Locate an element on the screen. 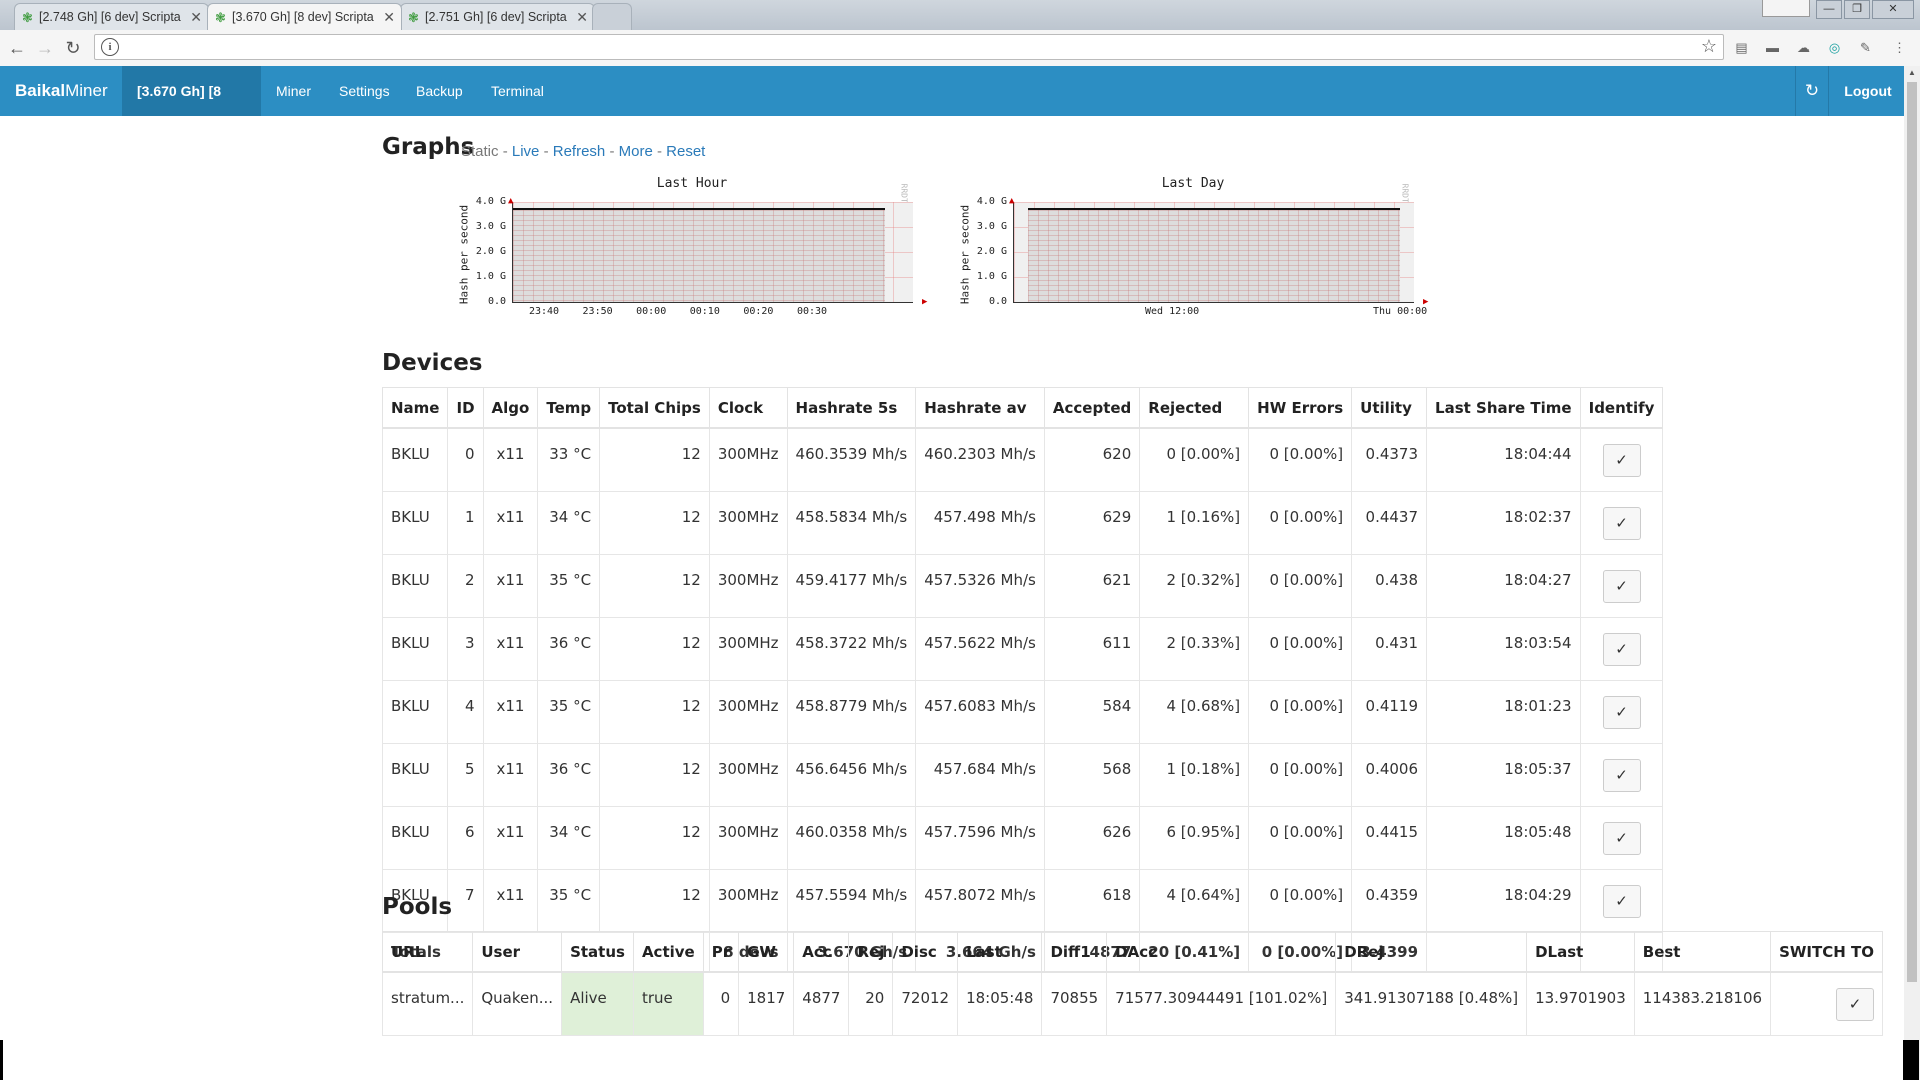 The width and height of the screenshot is (1920, 1080). device-cell: 300MHz is located at coordinates (748, 901).